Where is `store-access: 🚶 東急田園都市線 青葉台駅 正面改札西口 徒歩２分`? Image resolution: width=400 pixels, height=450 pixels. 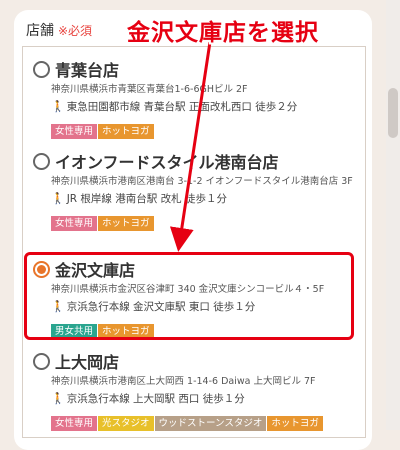
store-access: 🚶 東急田園都市線 青葉台駅 正面改札西口 徒歩２分 is located at coordinates (174, 106).